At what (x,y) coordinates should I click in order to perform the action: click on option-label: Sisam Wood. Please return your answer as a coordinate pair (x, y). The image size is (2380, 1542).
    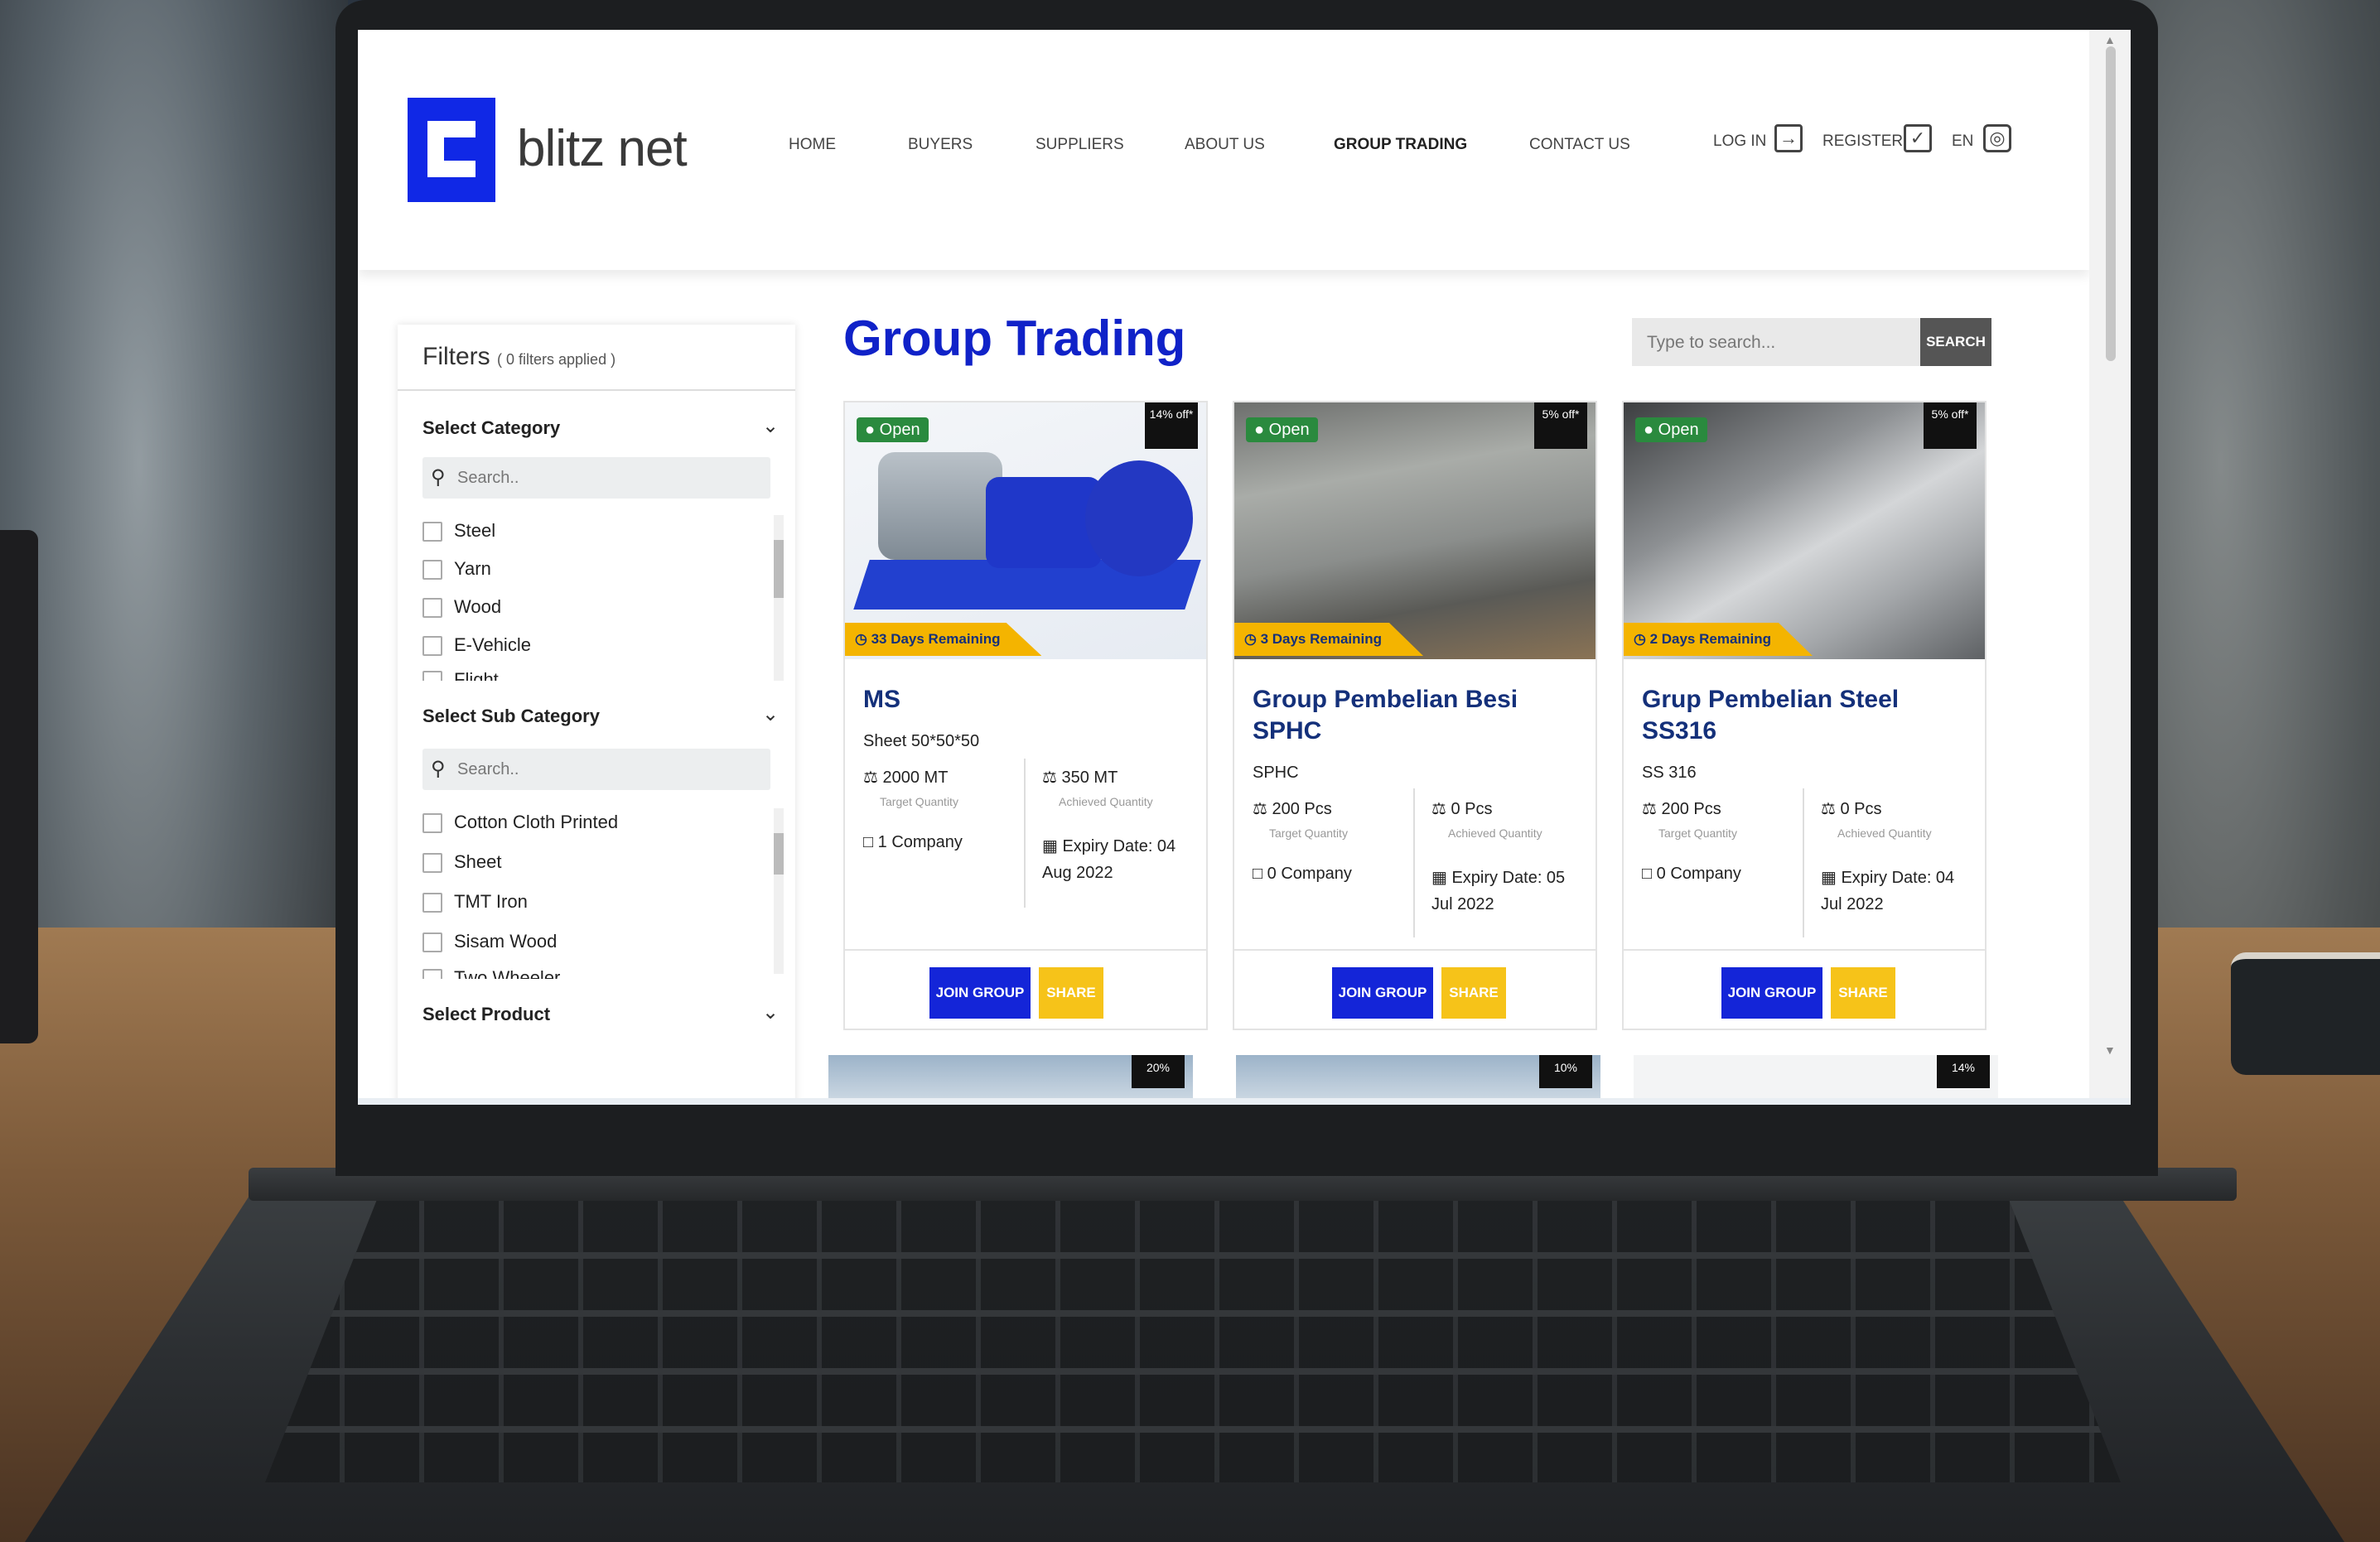
    Looking at the image, I should click on (506, 942).